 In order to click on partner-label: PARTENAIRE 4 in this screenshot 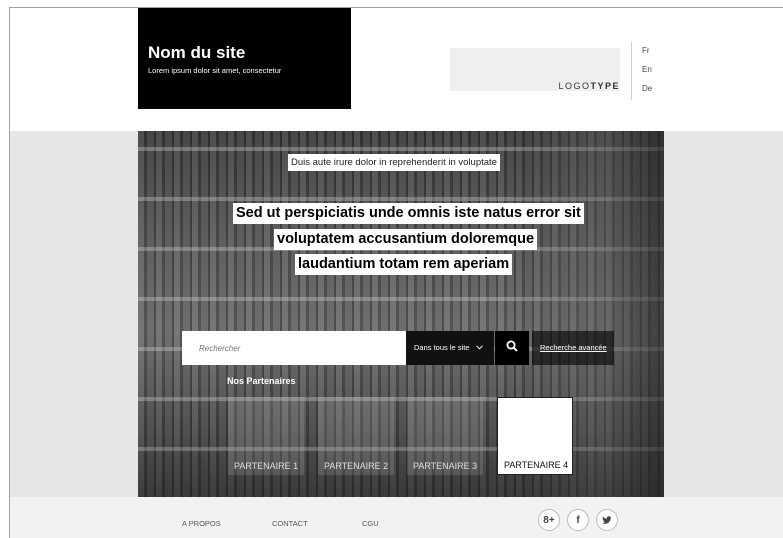, I will do `click(536, 465)`.